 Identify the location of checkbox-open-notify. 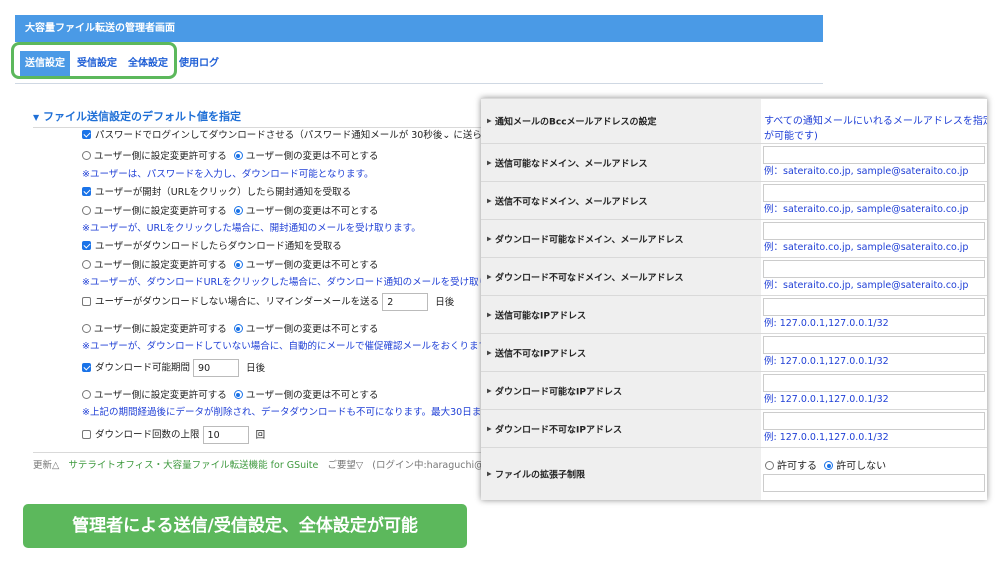
(86, 191).